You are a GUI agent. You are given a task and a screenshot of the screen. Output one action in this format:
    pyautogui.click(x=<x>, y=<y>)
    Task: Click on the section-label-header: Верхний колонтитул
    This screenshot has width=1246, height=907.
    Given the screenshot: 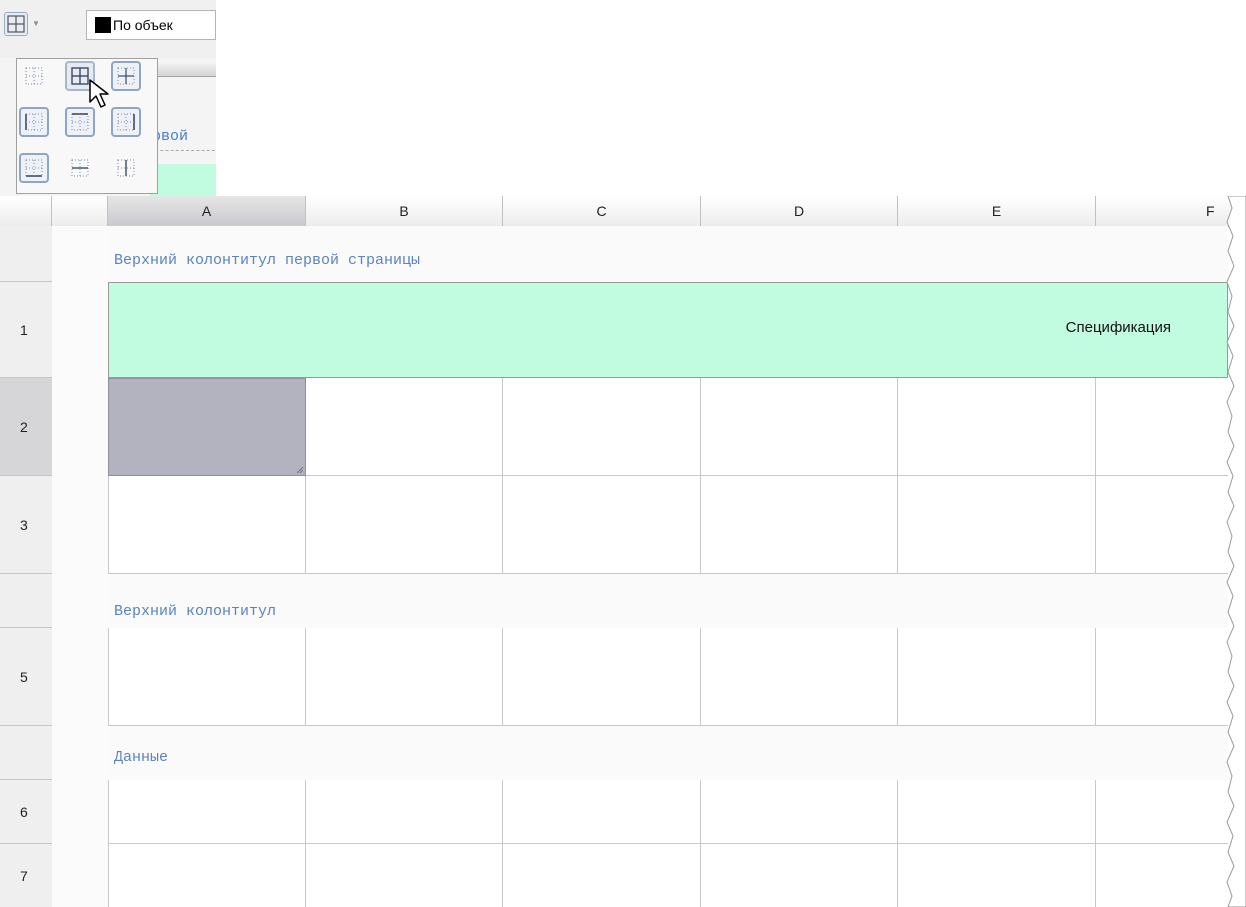 What is the action you would take?
    pyautogui.click(x=195, y=611)
    